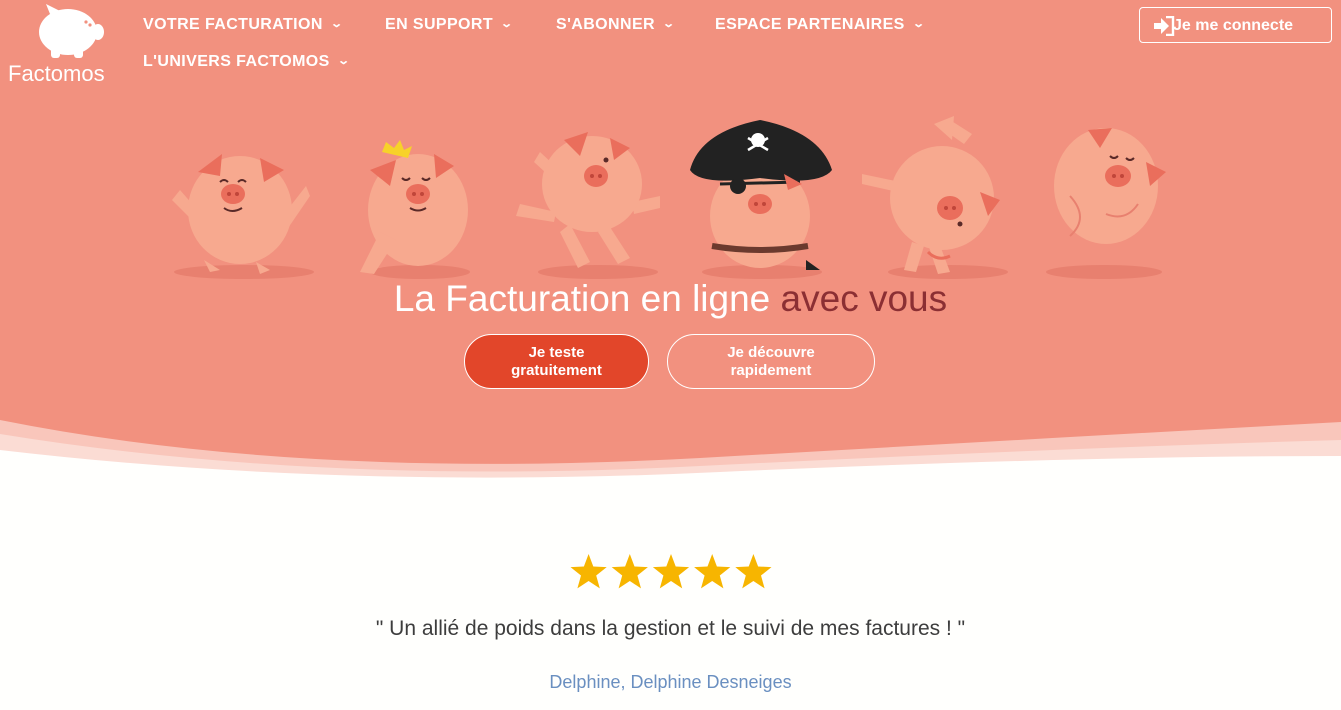 The height and width of the screenshot is (710, 1341). What do you see at coordinates (56, 73) in the screenshot?
I see `brand-name: Factomos` at bounding box center [56, 73].